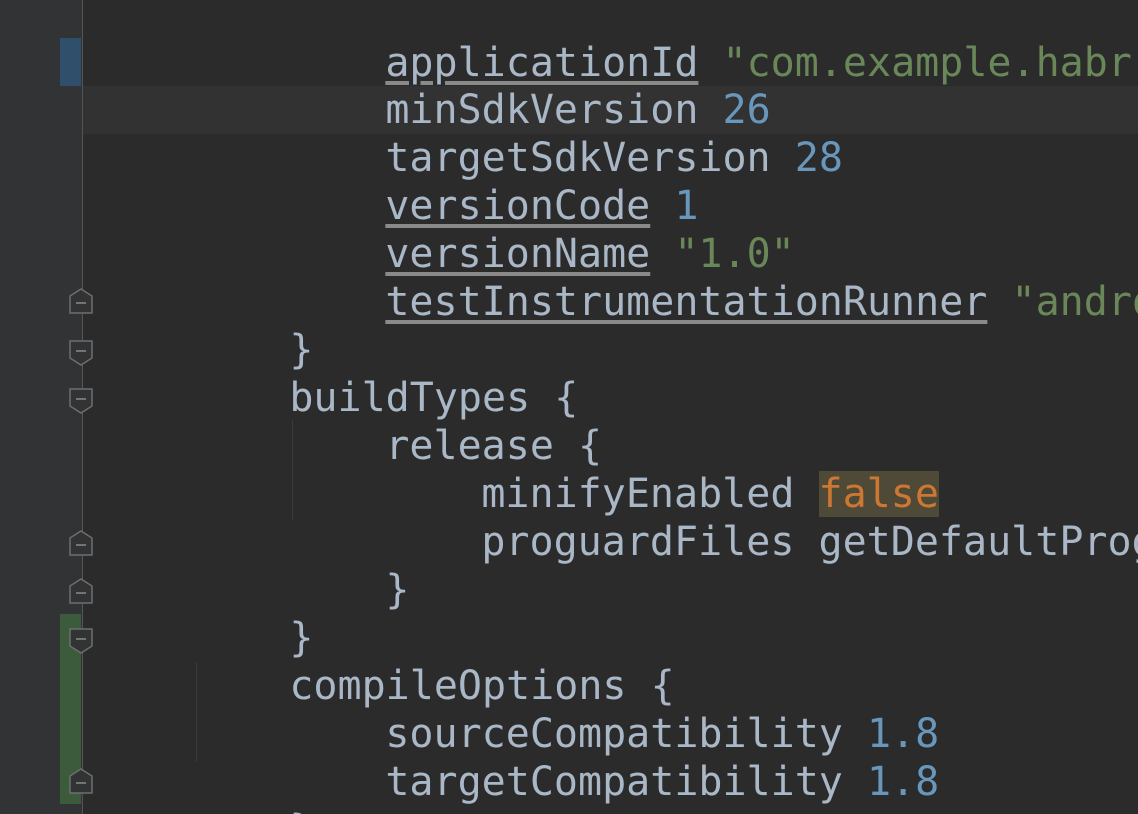 Image resolution: width=1138 pixels, height=814 pixels. Describe the element at coordinates (493, 181) in the screenshot. I see `code-line: versionCode 1` at that location.